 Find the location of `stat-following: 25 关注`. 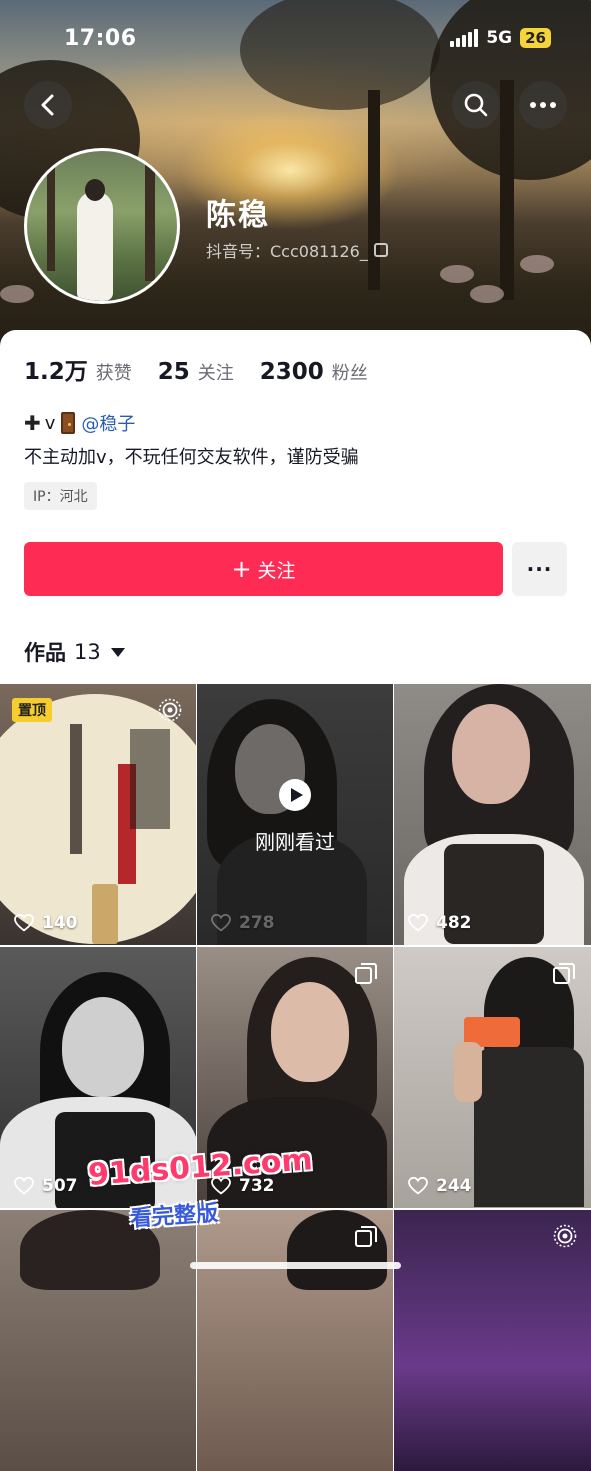

stat-following: 25 关注 is located at coordinates (196, 372).